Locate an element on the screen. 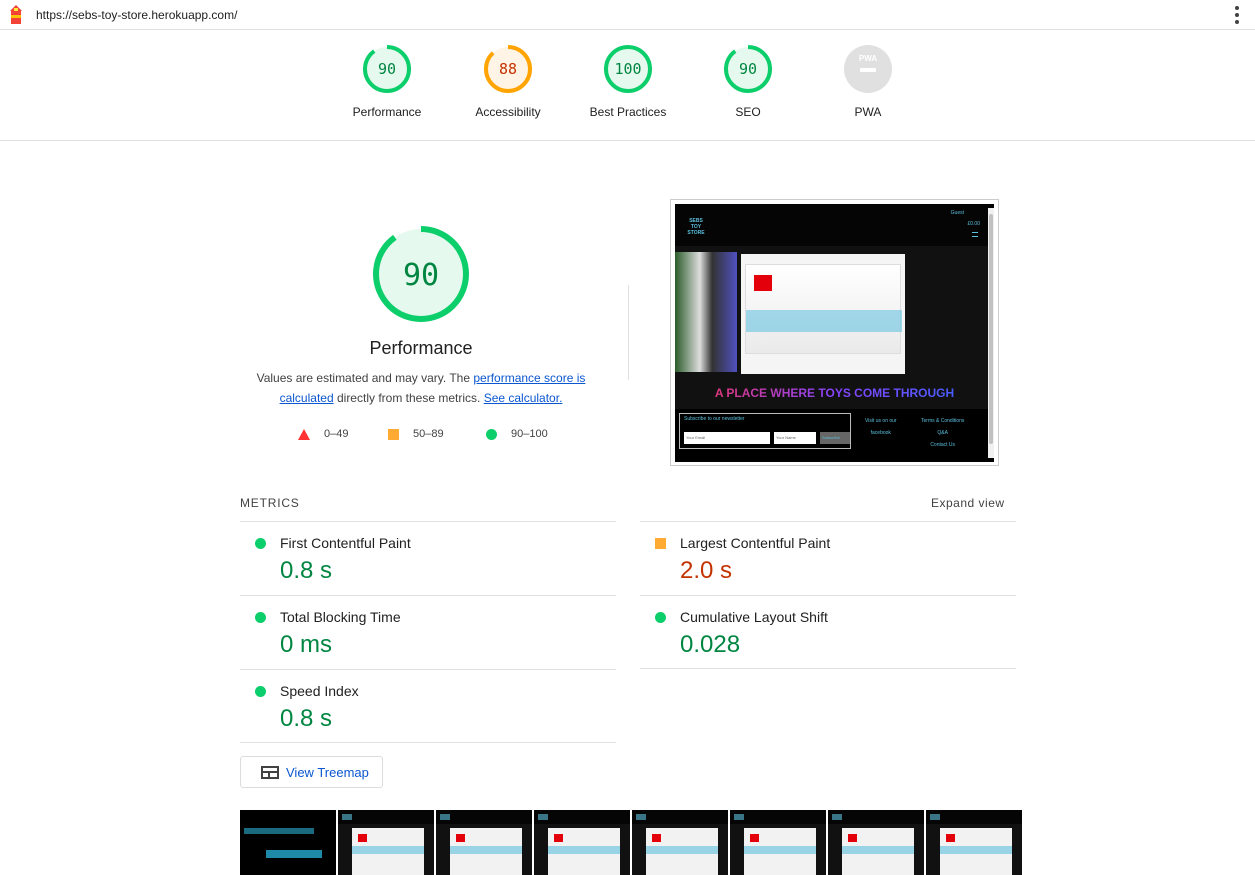  metric-cls: Cumulative Layout Shift 0.028 is located at coordinates (828, 632).